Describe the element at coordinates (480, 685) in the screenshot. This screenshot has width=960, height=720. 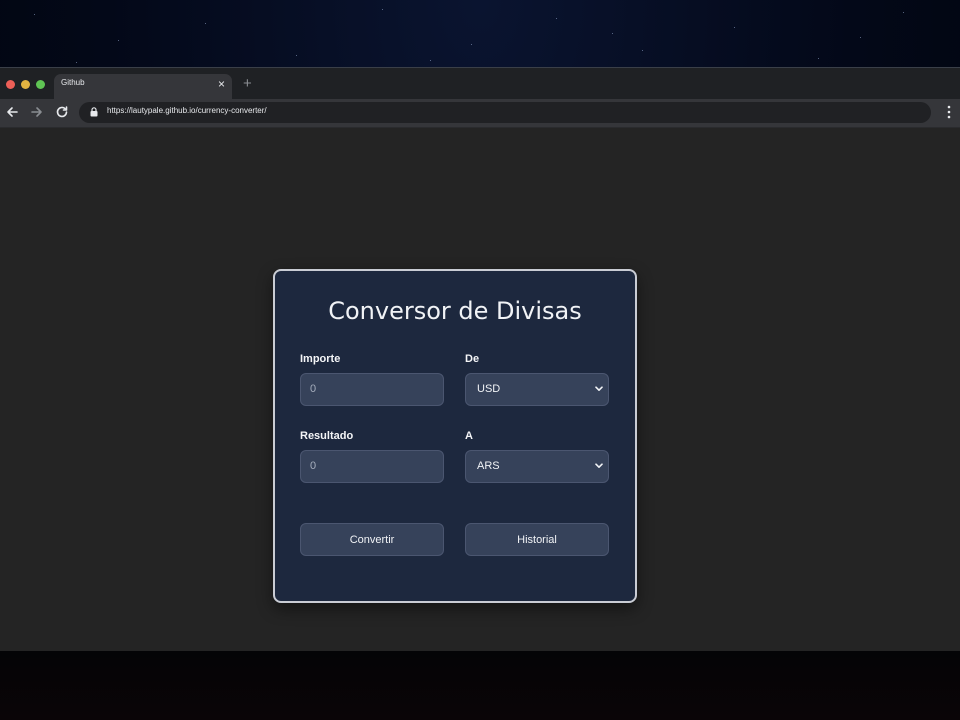
I see `desktop-bottom-strip` at that location.